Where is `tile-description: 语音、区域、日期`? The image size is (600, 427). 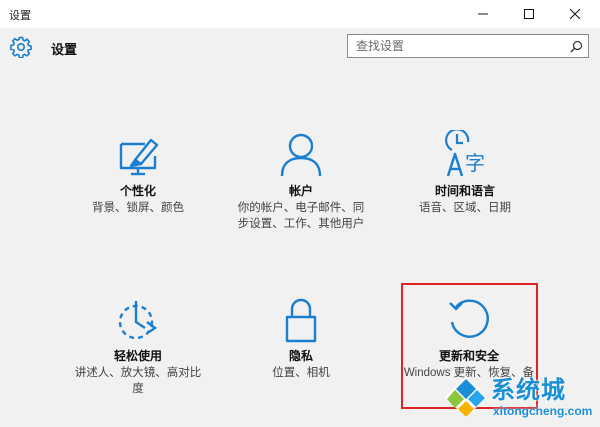 tile-description: 语音、区域、日期 is located at coordinates (465, 208).